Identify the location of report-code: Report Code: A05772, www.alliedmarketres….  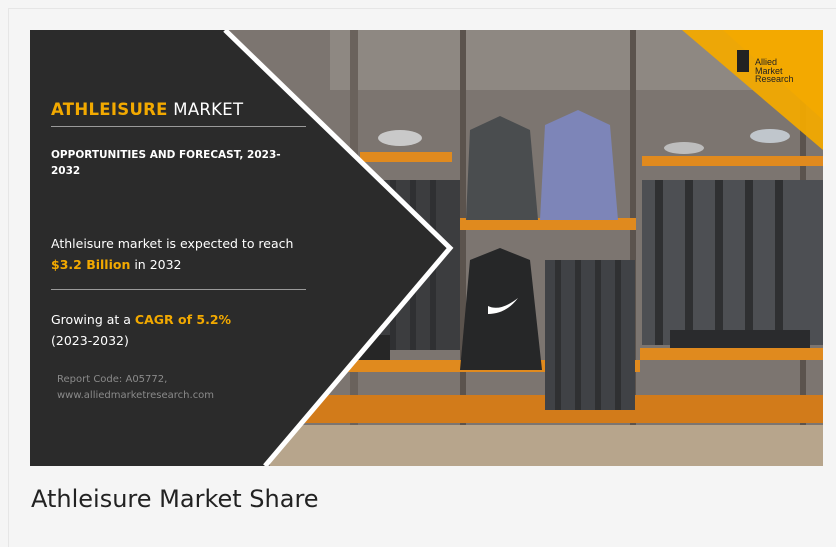
(172, 388).